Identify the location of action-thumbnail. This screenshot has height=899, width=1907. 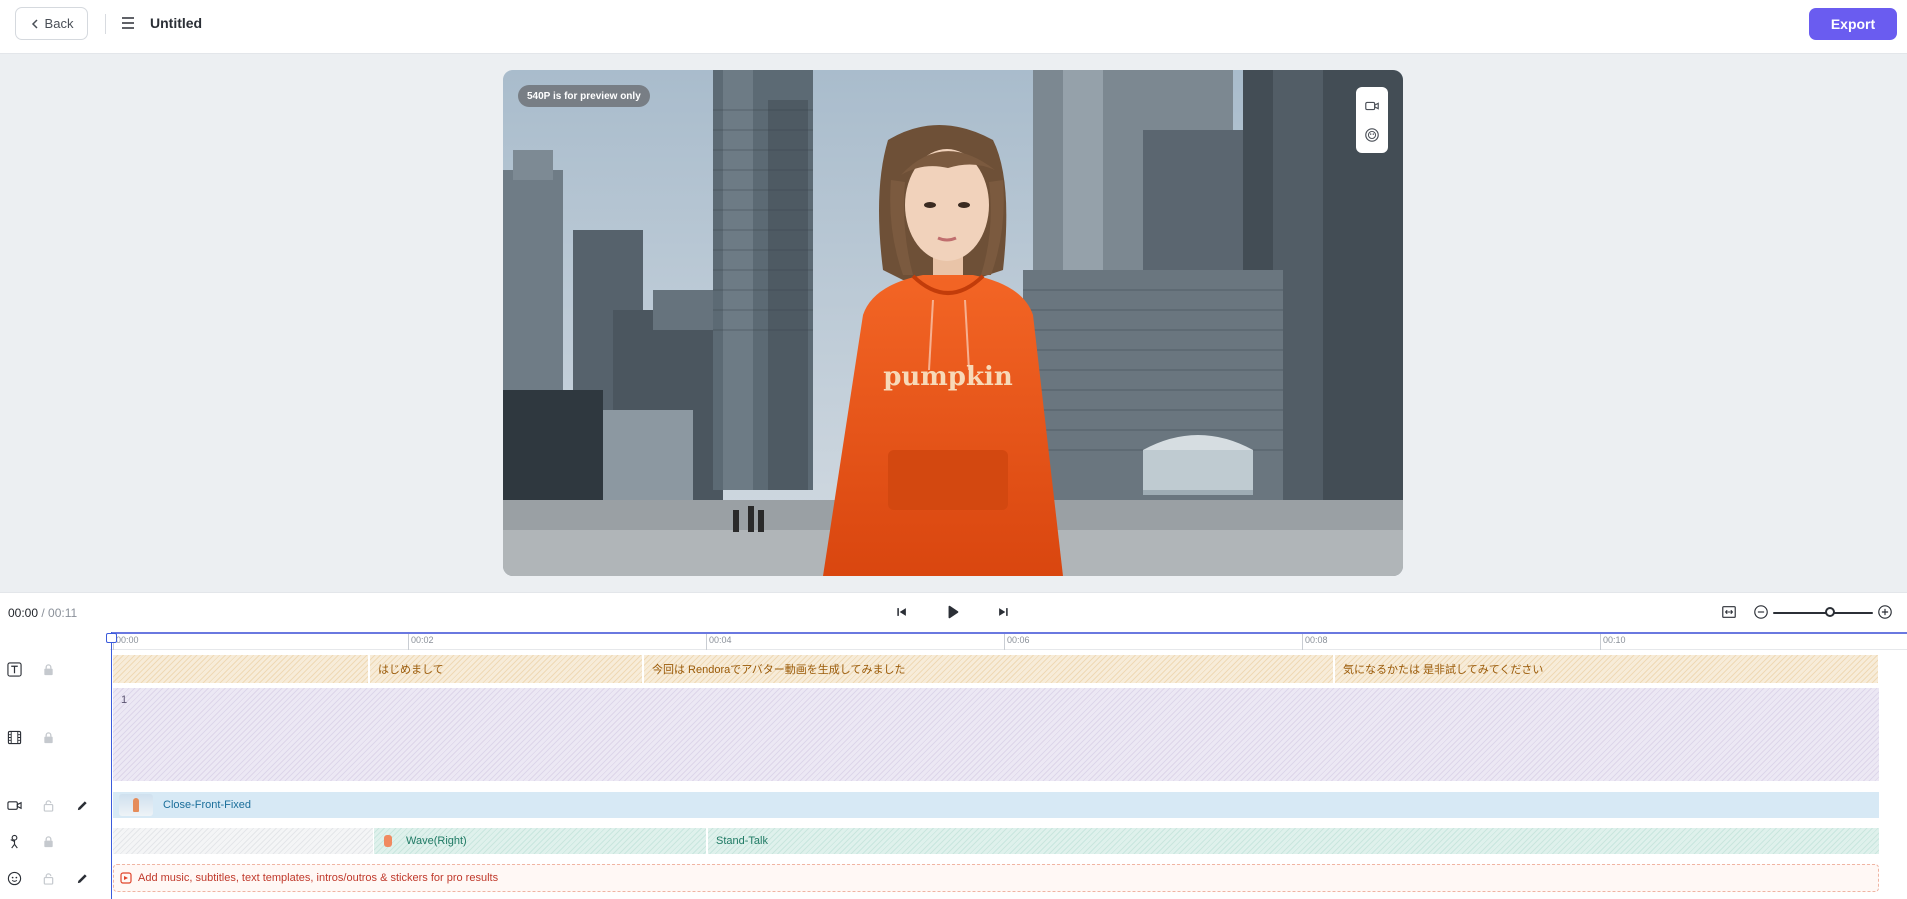
(388, 841).